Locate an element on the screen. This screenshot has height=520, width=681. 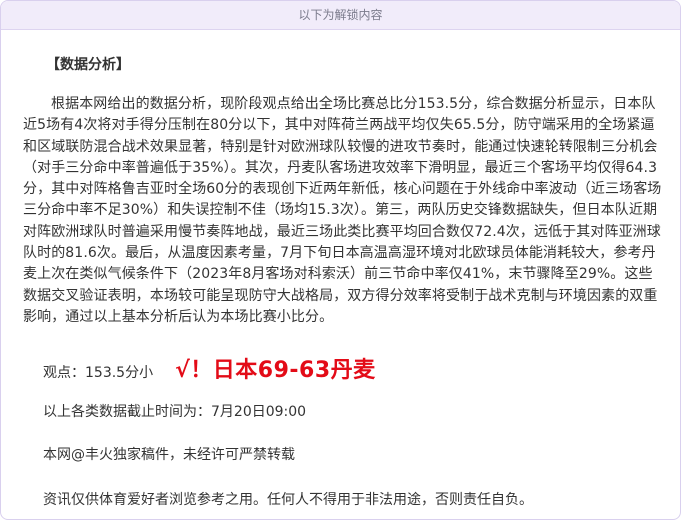
section-title: 【数据分析】 is located at coordinates (88, 65).